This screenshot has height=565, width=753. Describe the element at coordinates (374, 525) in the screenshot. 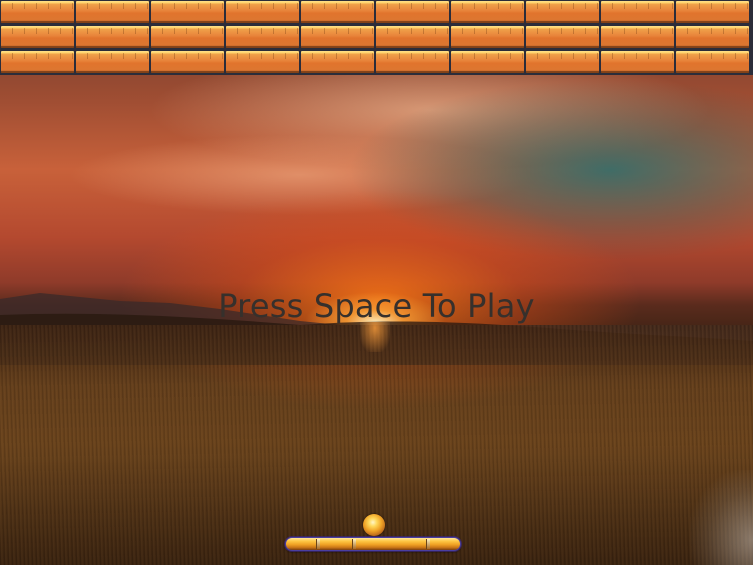

I see `ball` at that location.